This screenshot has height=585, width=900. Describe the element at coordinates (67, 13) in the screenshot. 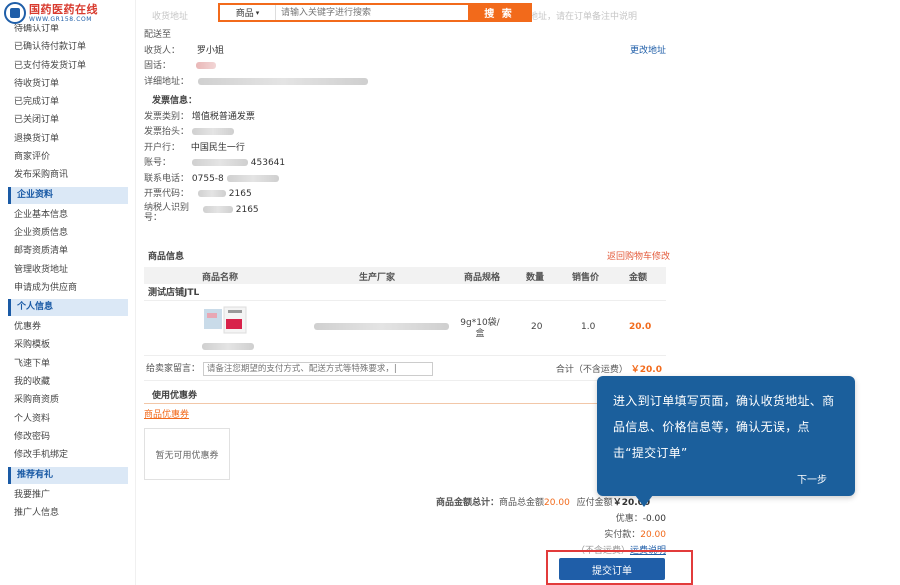

I see `site-logo: 国药医药在线 WWW.GR158.COM` at that location.